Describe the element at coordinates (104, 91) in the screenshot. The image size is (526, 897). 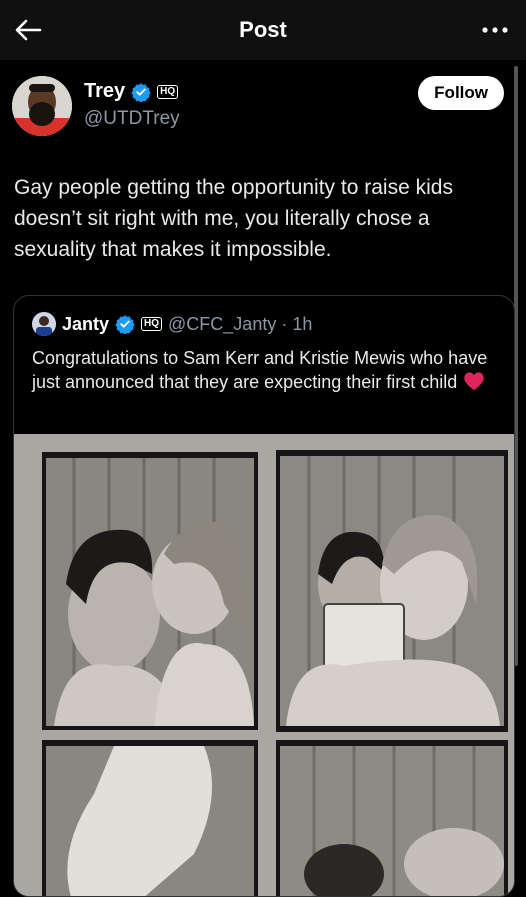
I see `author-name: Trey` at that location.